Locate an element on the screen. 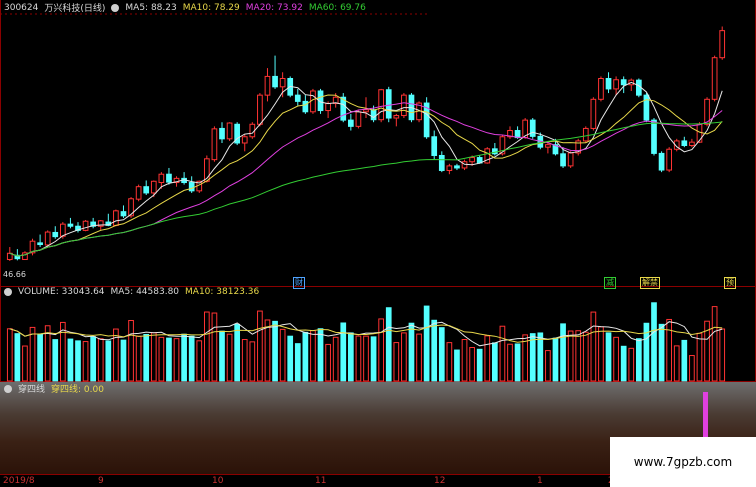 The height and width of the screenshot is (487, 756). date-tick: 12 is located at coordinates (440, 481).